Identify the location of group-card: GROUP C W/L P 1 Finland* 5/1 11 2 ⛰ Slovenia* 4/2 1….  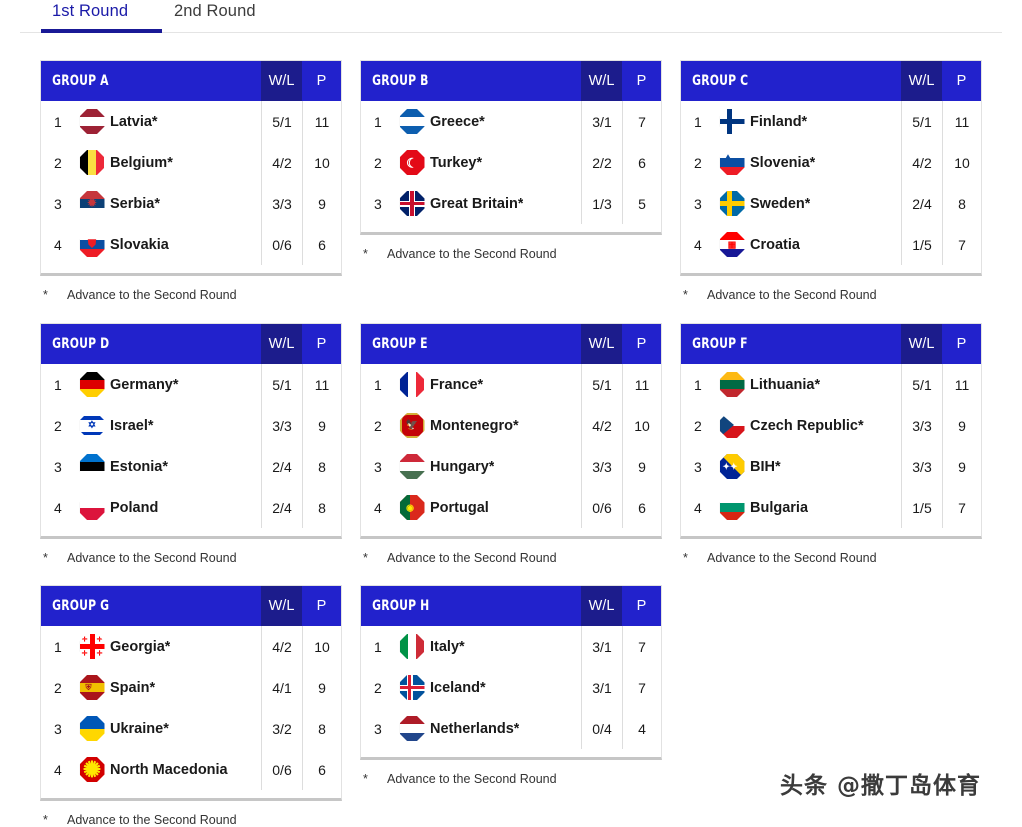
(831, 168).